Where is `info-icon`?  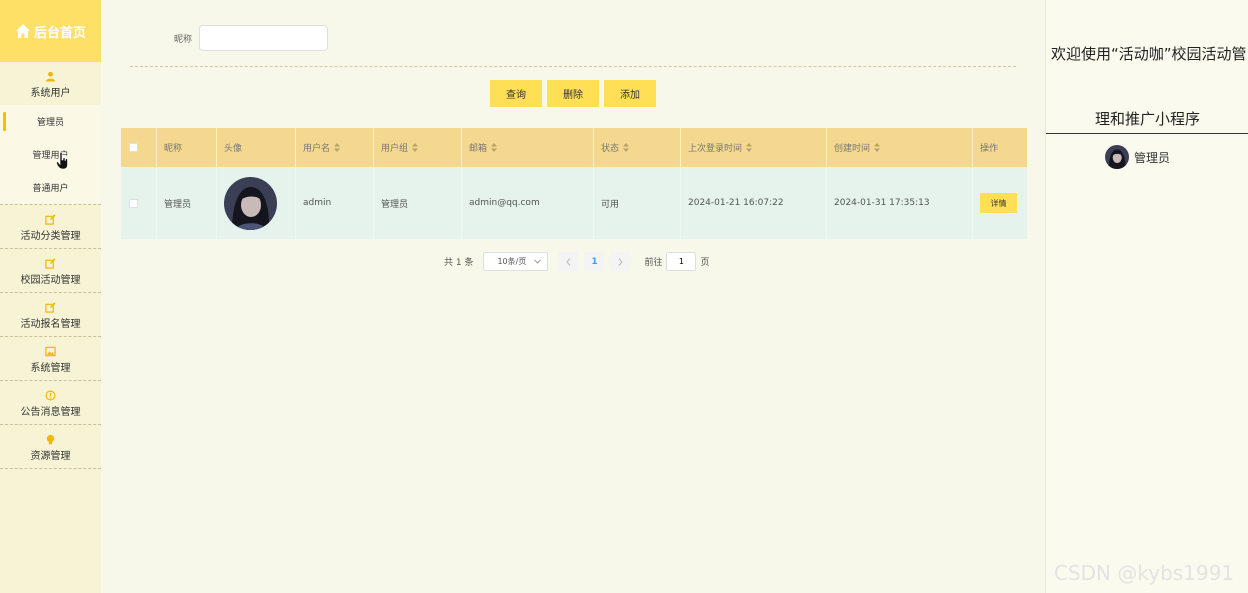 info-icon is located at coordinates (50, 395).